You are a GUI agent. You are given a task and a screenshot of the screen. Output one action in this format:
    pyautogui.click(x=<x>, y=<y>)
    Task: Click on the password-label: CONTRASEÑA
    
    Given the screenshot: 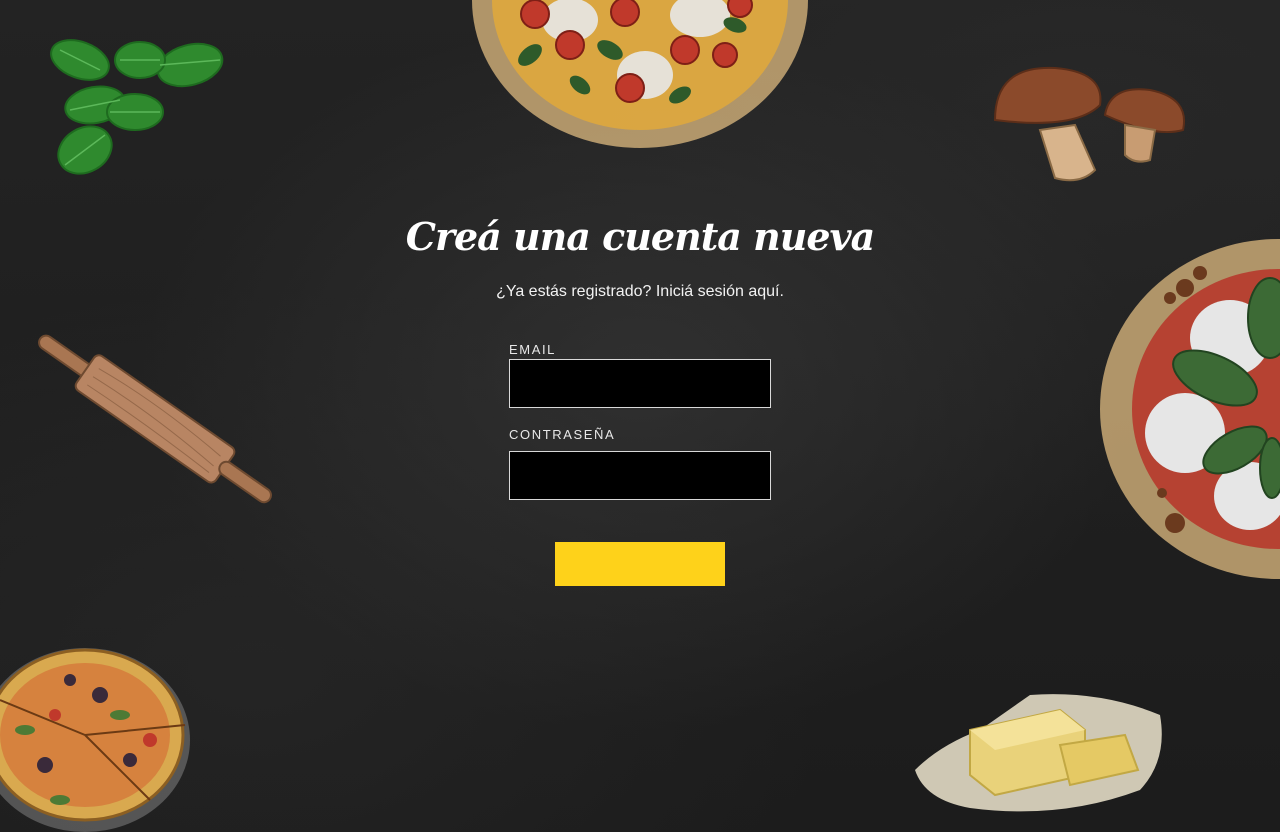 What is the action you would take?
    pyautogui.click(x=562, y=434)
    